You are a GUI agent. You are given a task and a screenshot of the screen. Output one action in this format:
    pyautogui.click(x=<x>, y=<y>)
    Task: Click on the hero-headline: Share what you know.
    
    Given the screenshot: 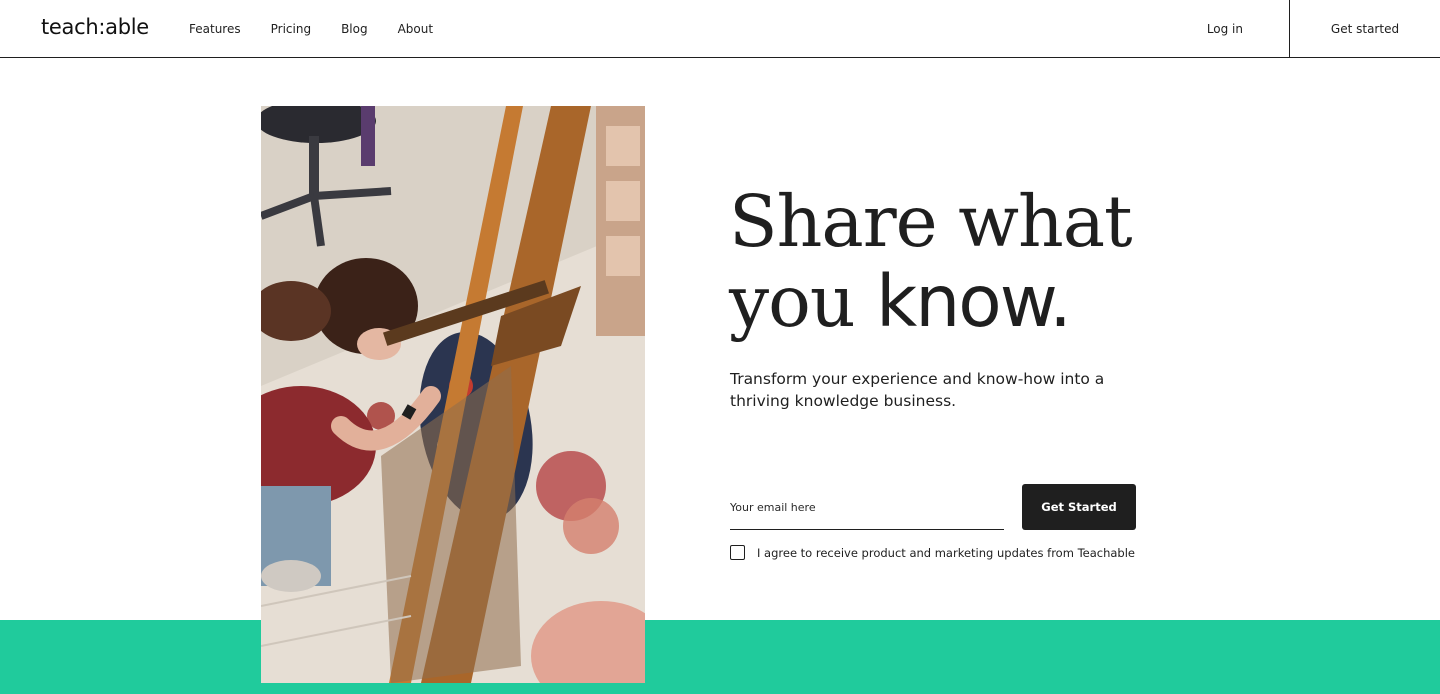 What is the action you would take?
    pyautogui.click(x=931, y=261)
    